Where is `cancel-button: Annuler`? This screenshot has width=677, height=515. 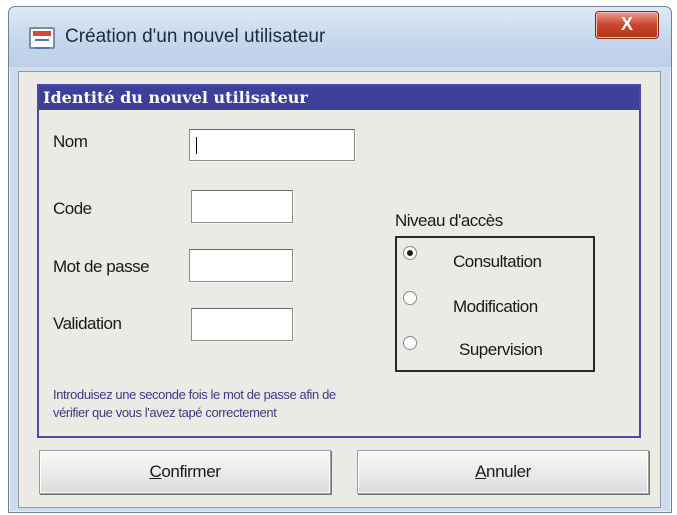
cancel-button: Annuler is located at coordinates (503, 472).